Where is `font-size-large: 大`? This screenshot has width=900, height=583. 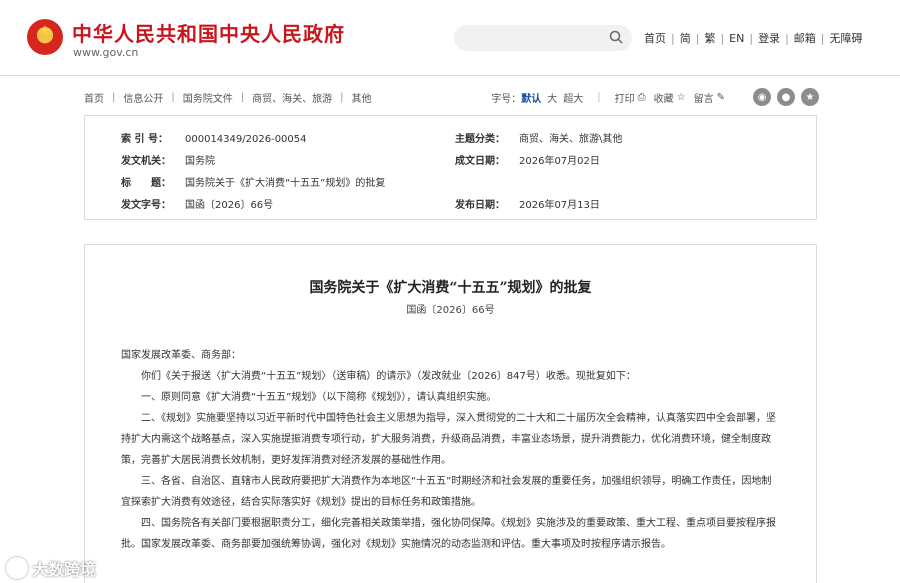 font-size-large: 大 is located at coordinates (552, 97).